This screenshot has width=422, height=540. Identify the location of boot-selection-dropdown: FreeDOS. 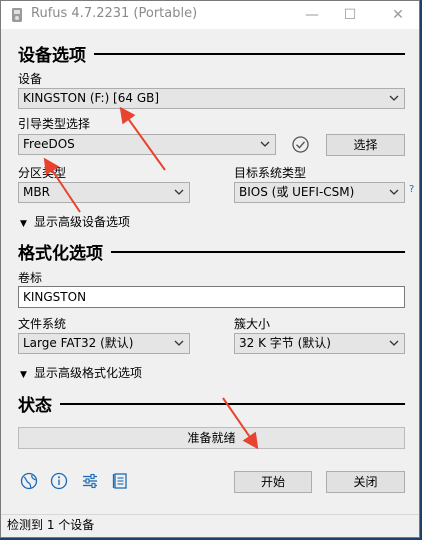
(147, 144).